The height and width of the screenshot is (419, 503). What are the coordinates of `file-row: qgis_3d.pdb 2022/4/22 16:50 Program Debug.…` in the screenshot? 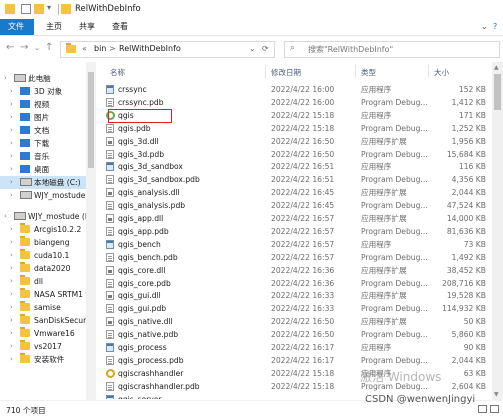 It's located at (296, 154).